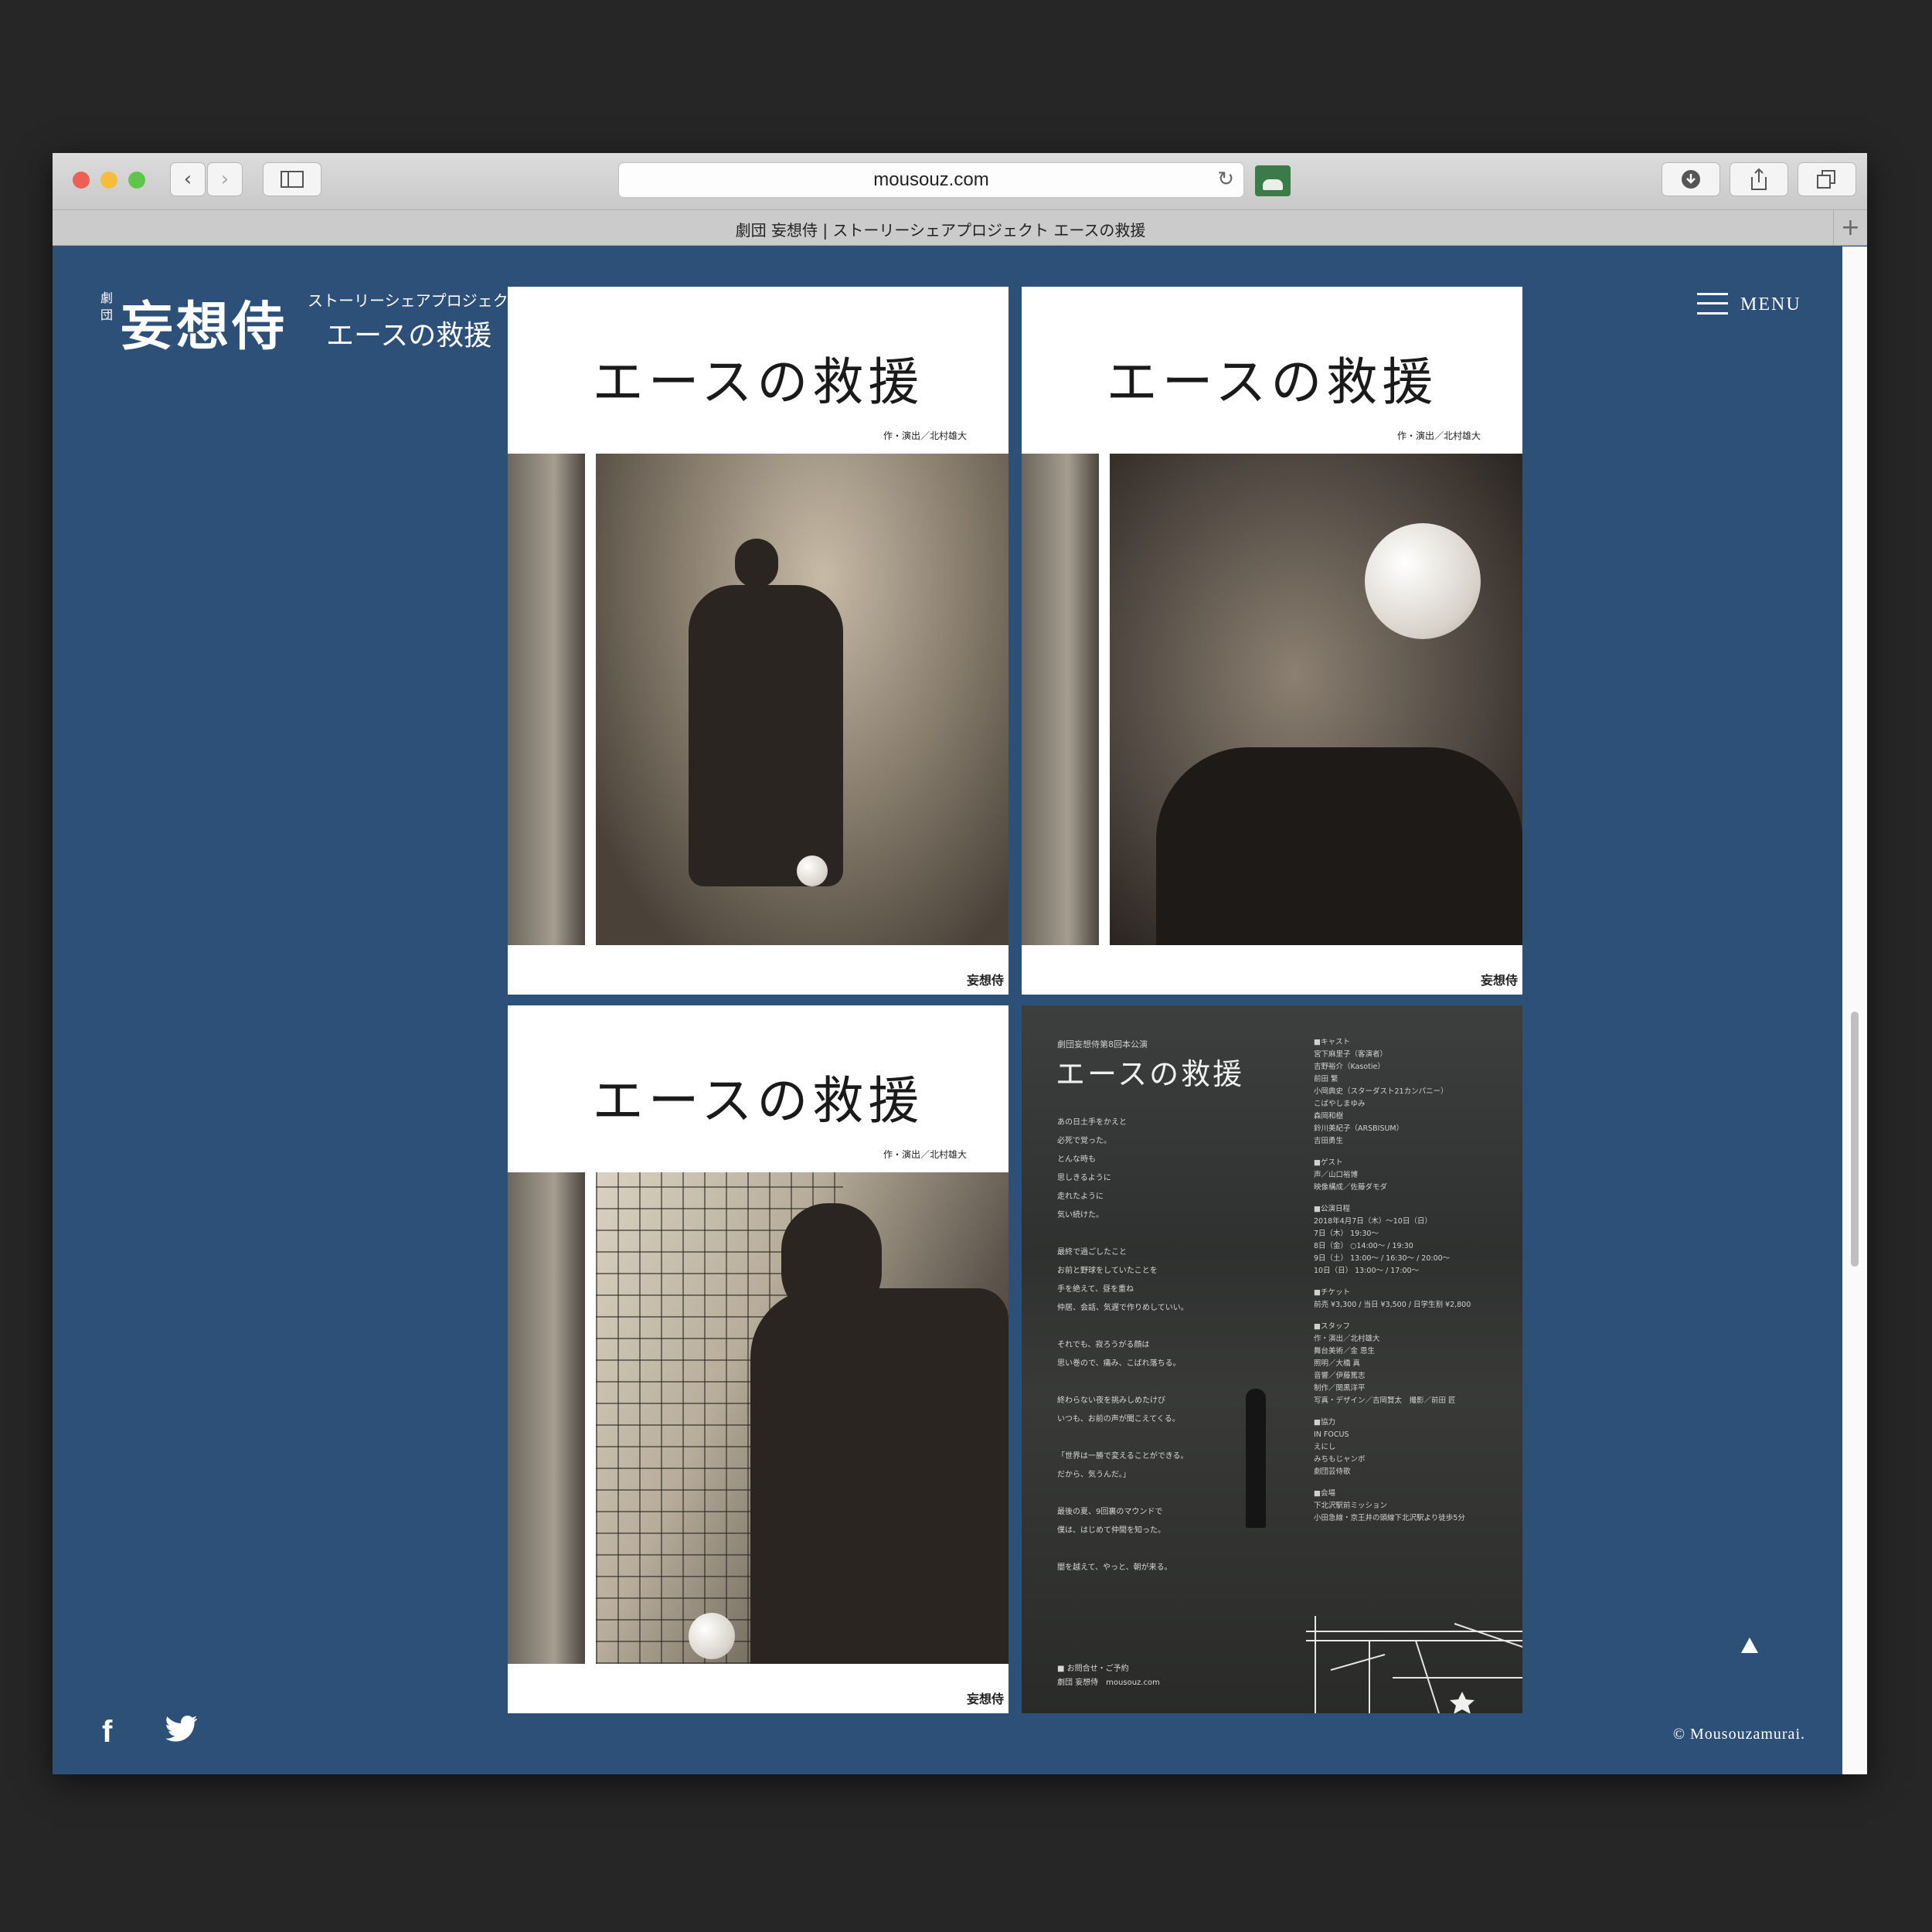 This screenshot has height=1932, width=1932. I want to click on flyer-info-line: 9日（土） 13:00〜 / 16:30〜 / 20:00〜, so click(1383, 1258).